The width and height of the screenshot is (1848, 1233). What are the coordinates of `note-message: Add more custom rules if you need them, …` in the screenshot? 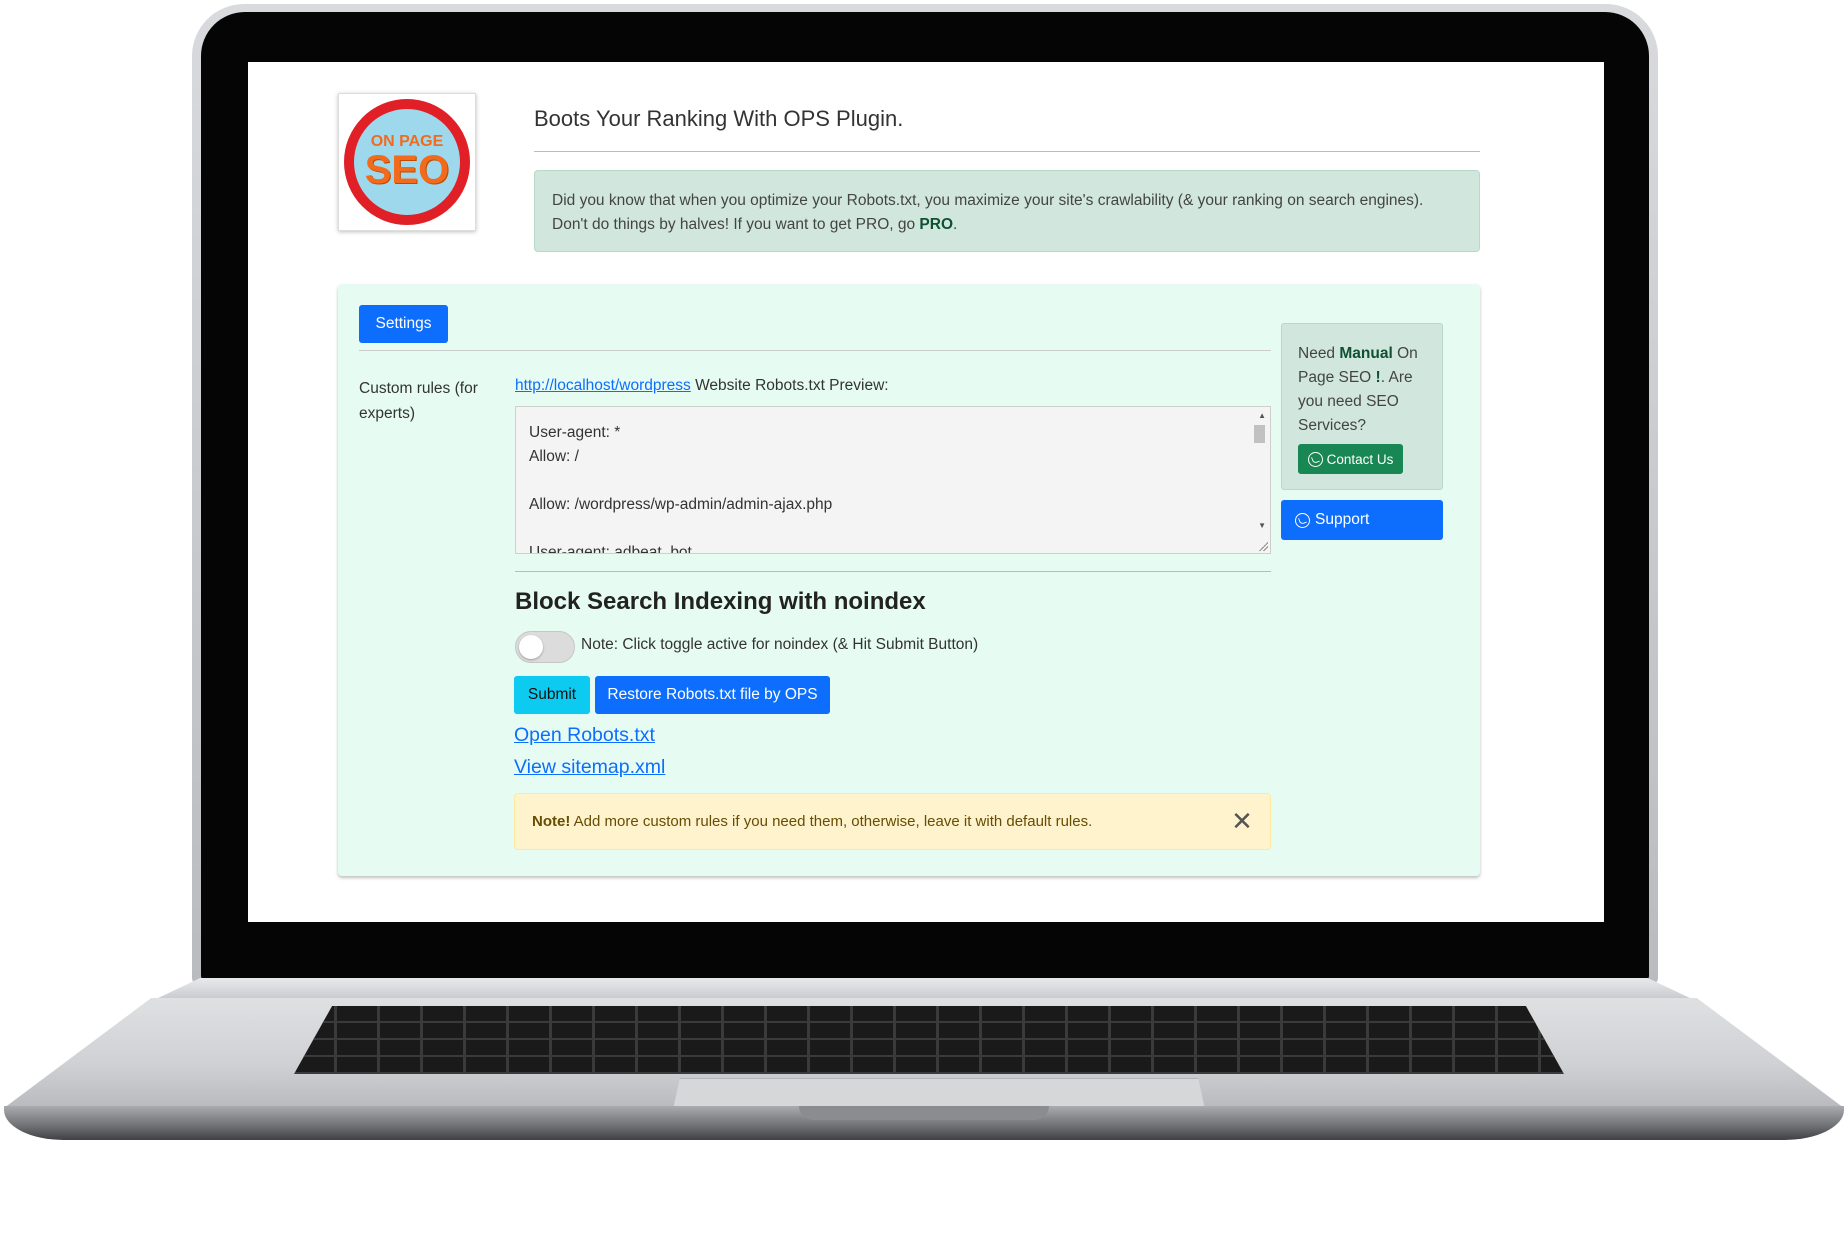 It's located at (831, 821).